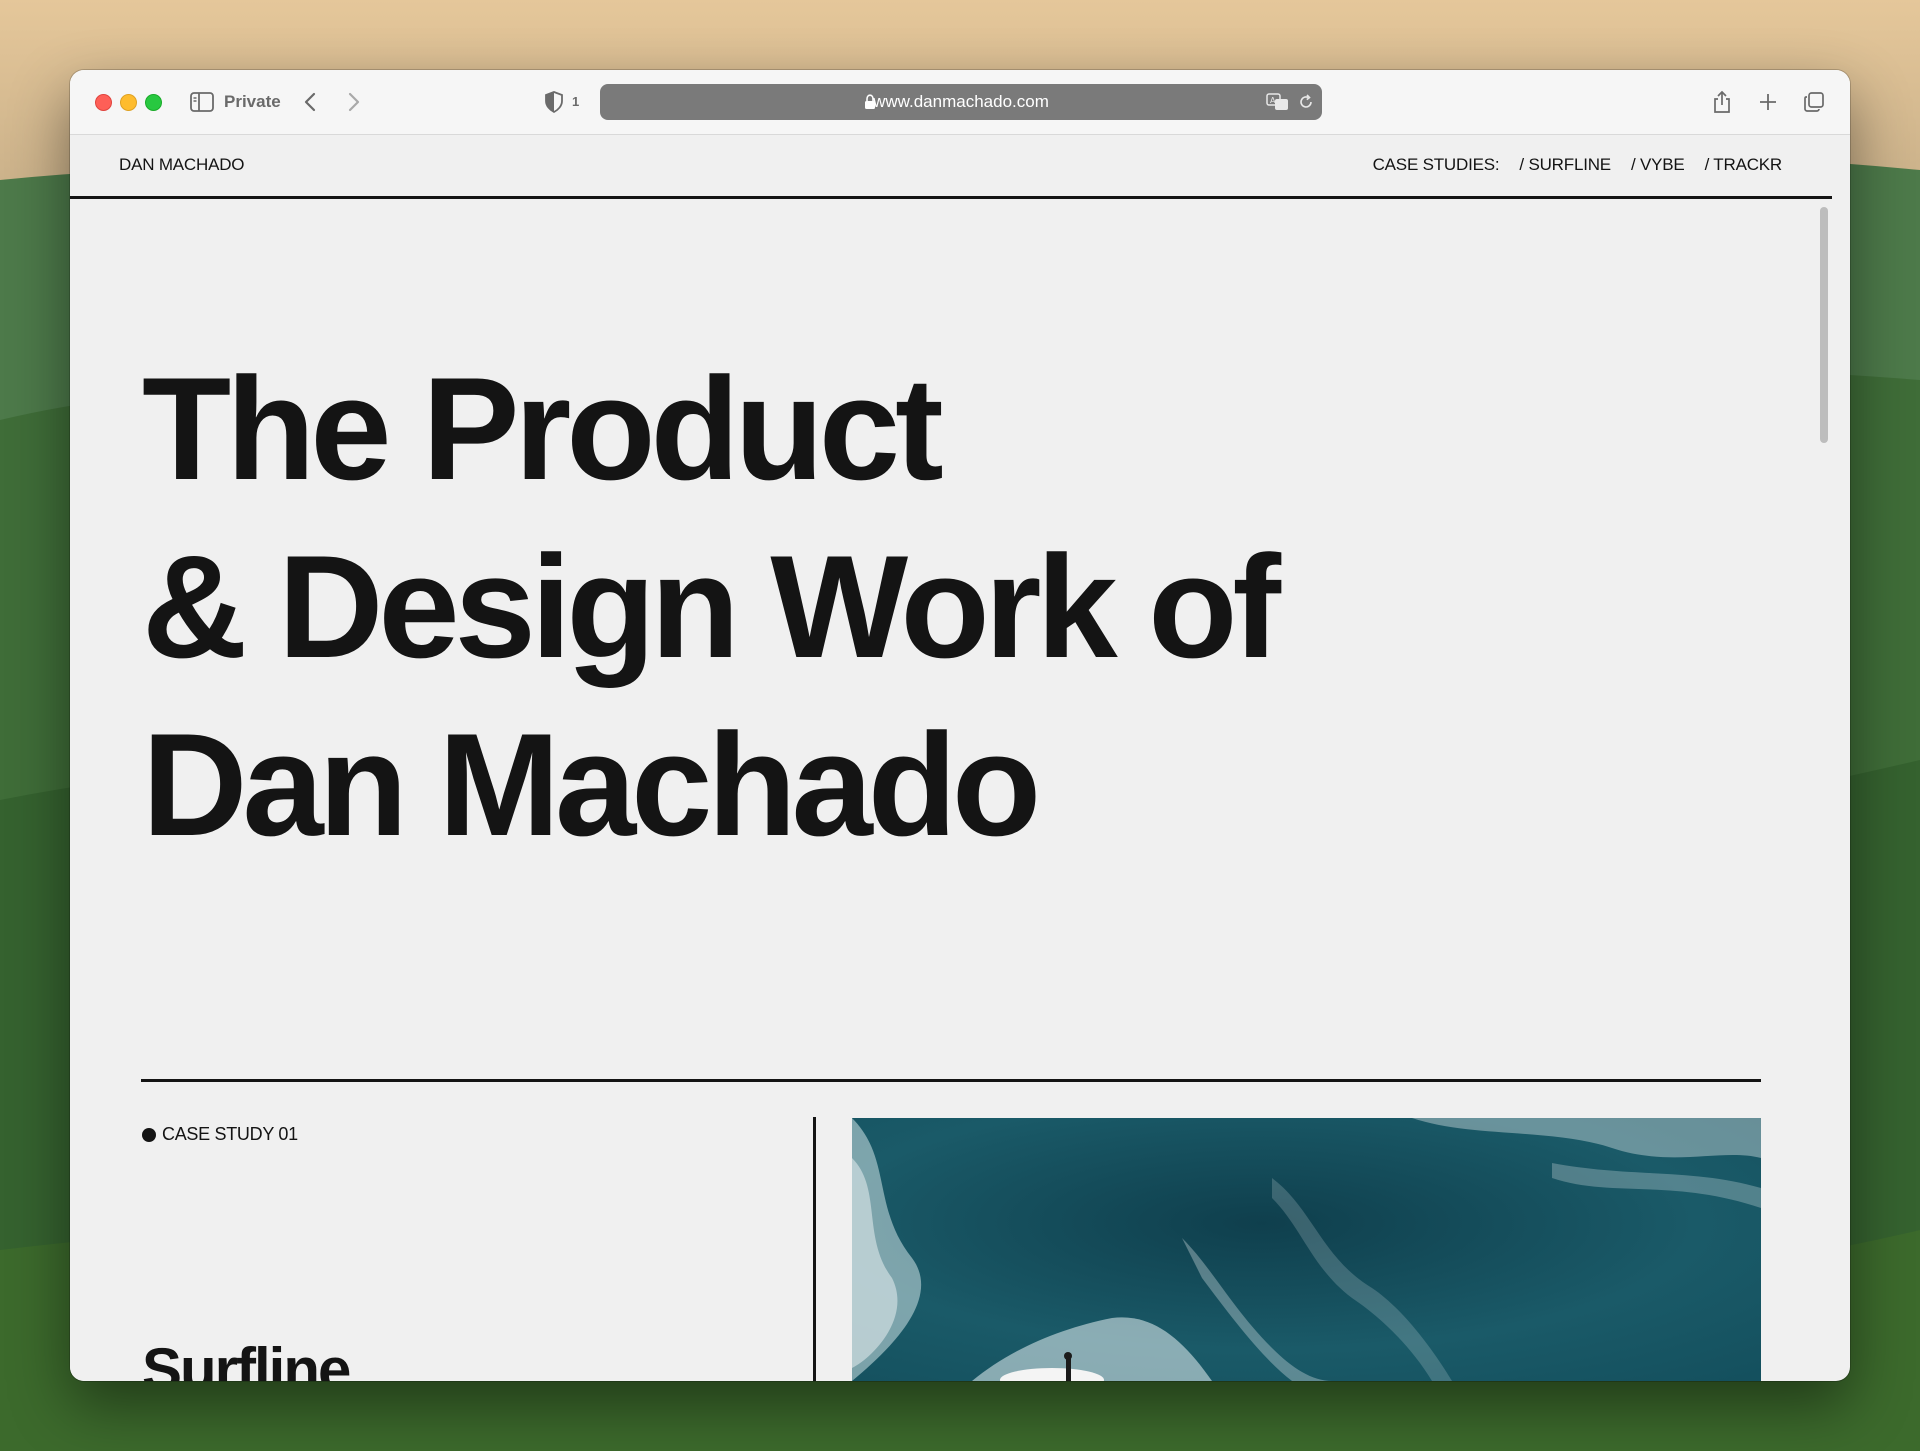  I want to click on browser-toolbar: Private 1 www.danmachado.com A, so click(960, 102).